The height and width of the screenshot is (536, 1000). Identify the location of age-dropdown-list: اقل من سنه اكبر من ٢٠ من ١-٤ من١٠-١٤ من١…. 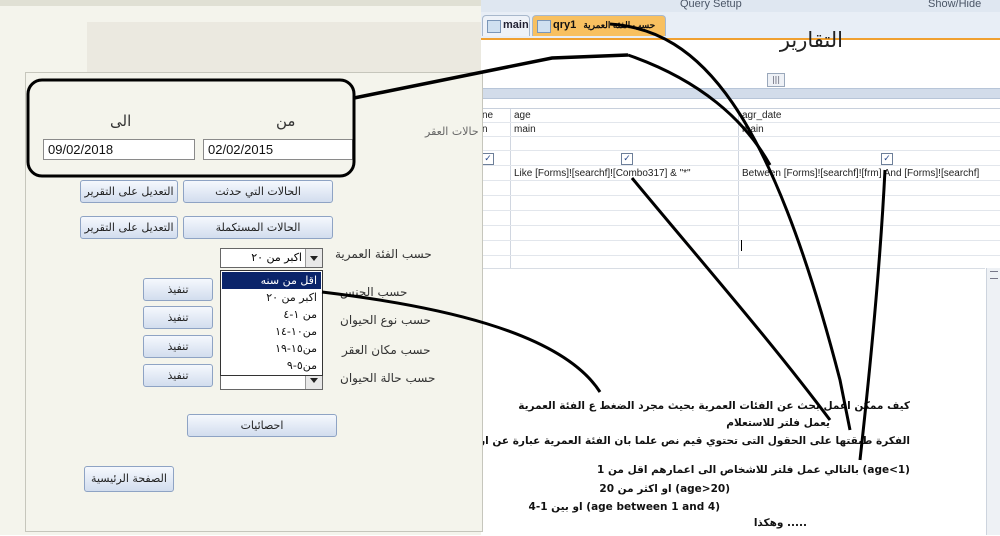
(271, 323).